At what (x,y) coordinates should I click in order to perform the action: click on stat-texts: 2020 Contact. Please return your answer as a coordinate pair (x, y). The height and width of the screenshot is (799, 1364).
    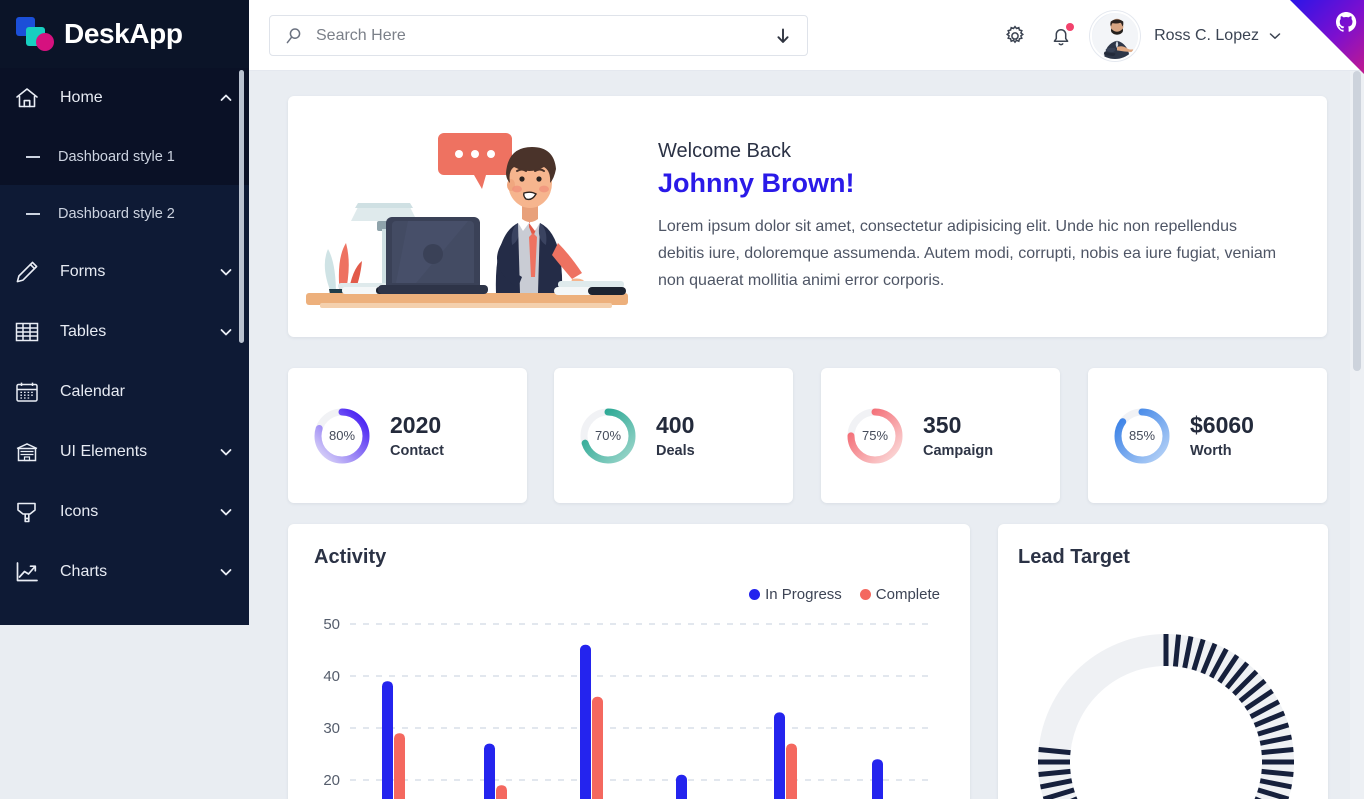
    Looking at the image, I should click on (417, 435).